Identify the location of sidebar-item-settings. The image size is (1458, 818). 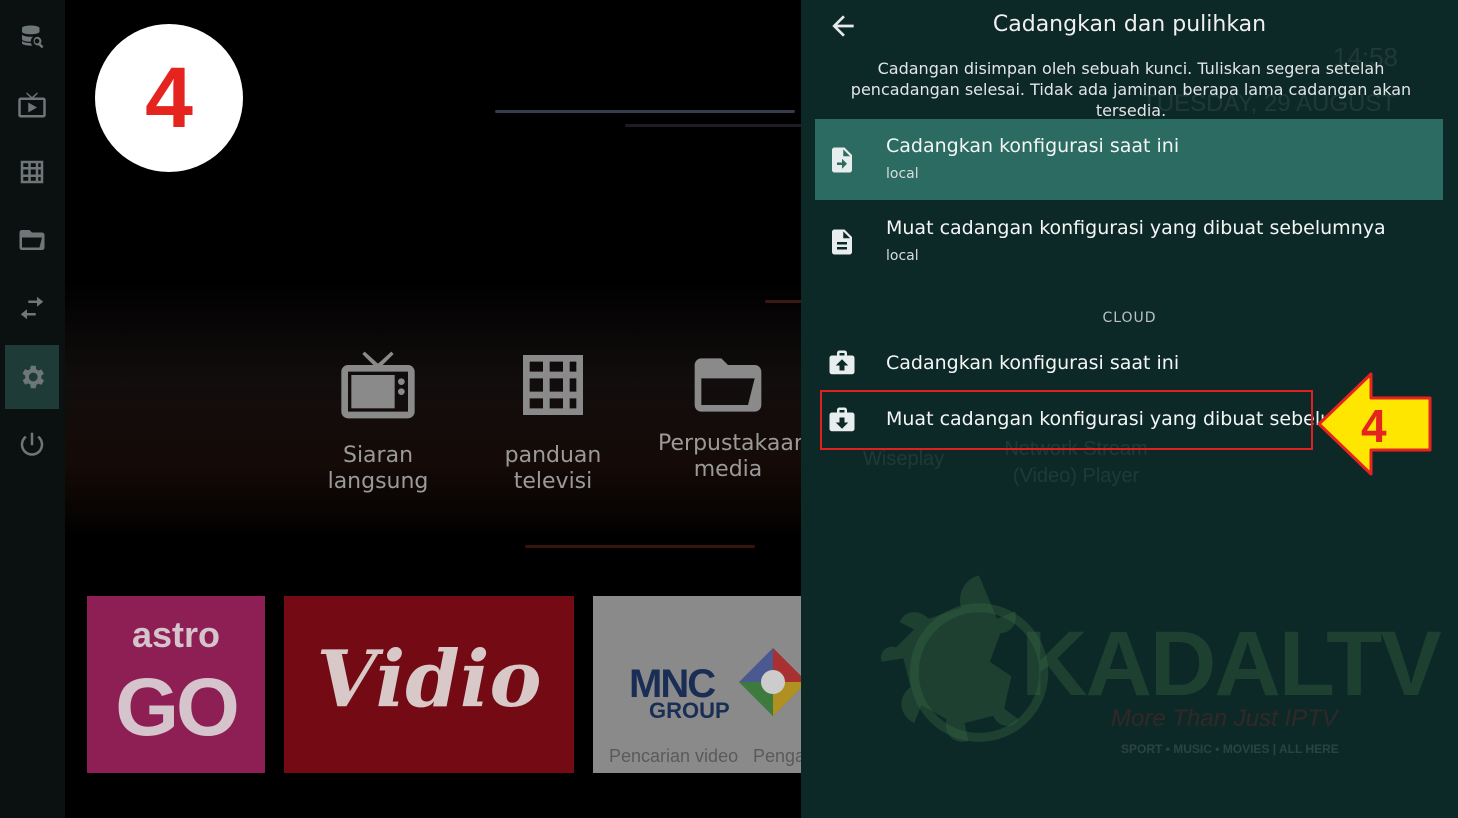
(32, 377).